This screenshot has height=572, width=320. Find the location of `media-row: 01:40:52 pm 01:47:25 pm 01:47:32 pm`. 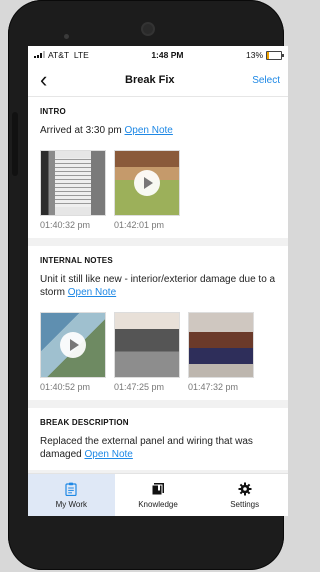

media-row: 01:40:52 pm 01:47:25 pm 01:47:32 pm is located at coordinates (158, 351).